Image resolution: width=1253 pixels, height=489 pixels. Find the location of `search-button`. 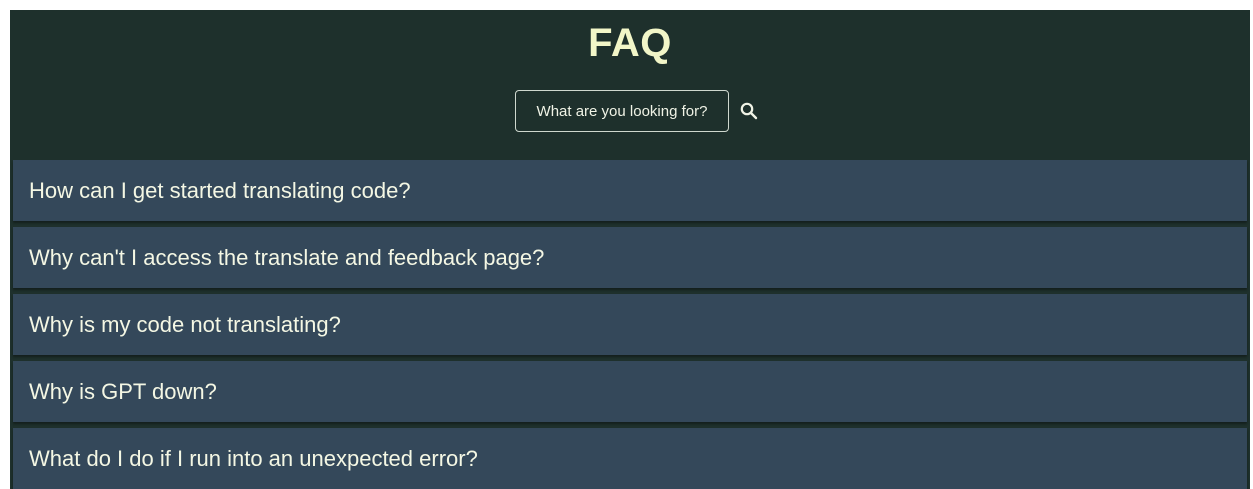

search-button is located at coordinates (749, 111).